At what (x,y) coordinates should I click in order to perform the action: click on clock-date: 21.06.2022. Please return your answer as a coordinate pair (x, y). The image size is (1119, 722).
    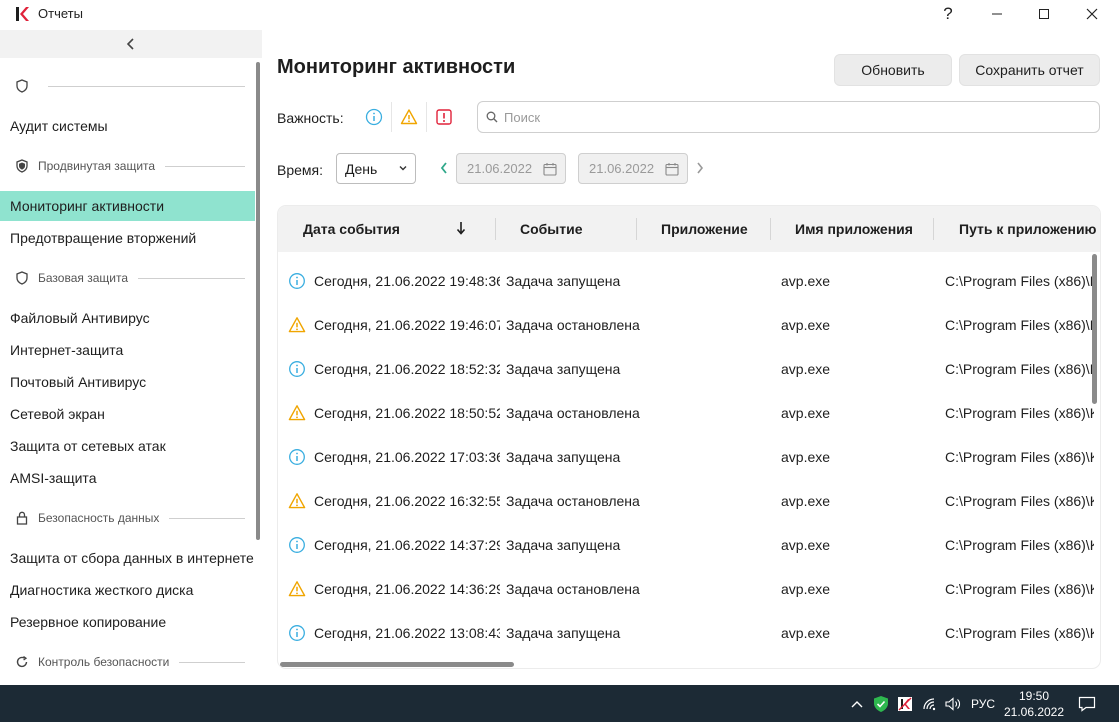
    Looking at the image, I should click on (1034, 711).